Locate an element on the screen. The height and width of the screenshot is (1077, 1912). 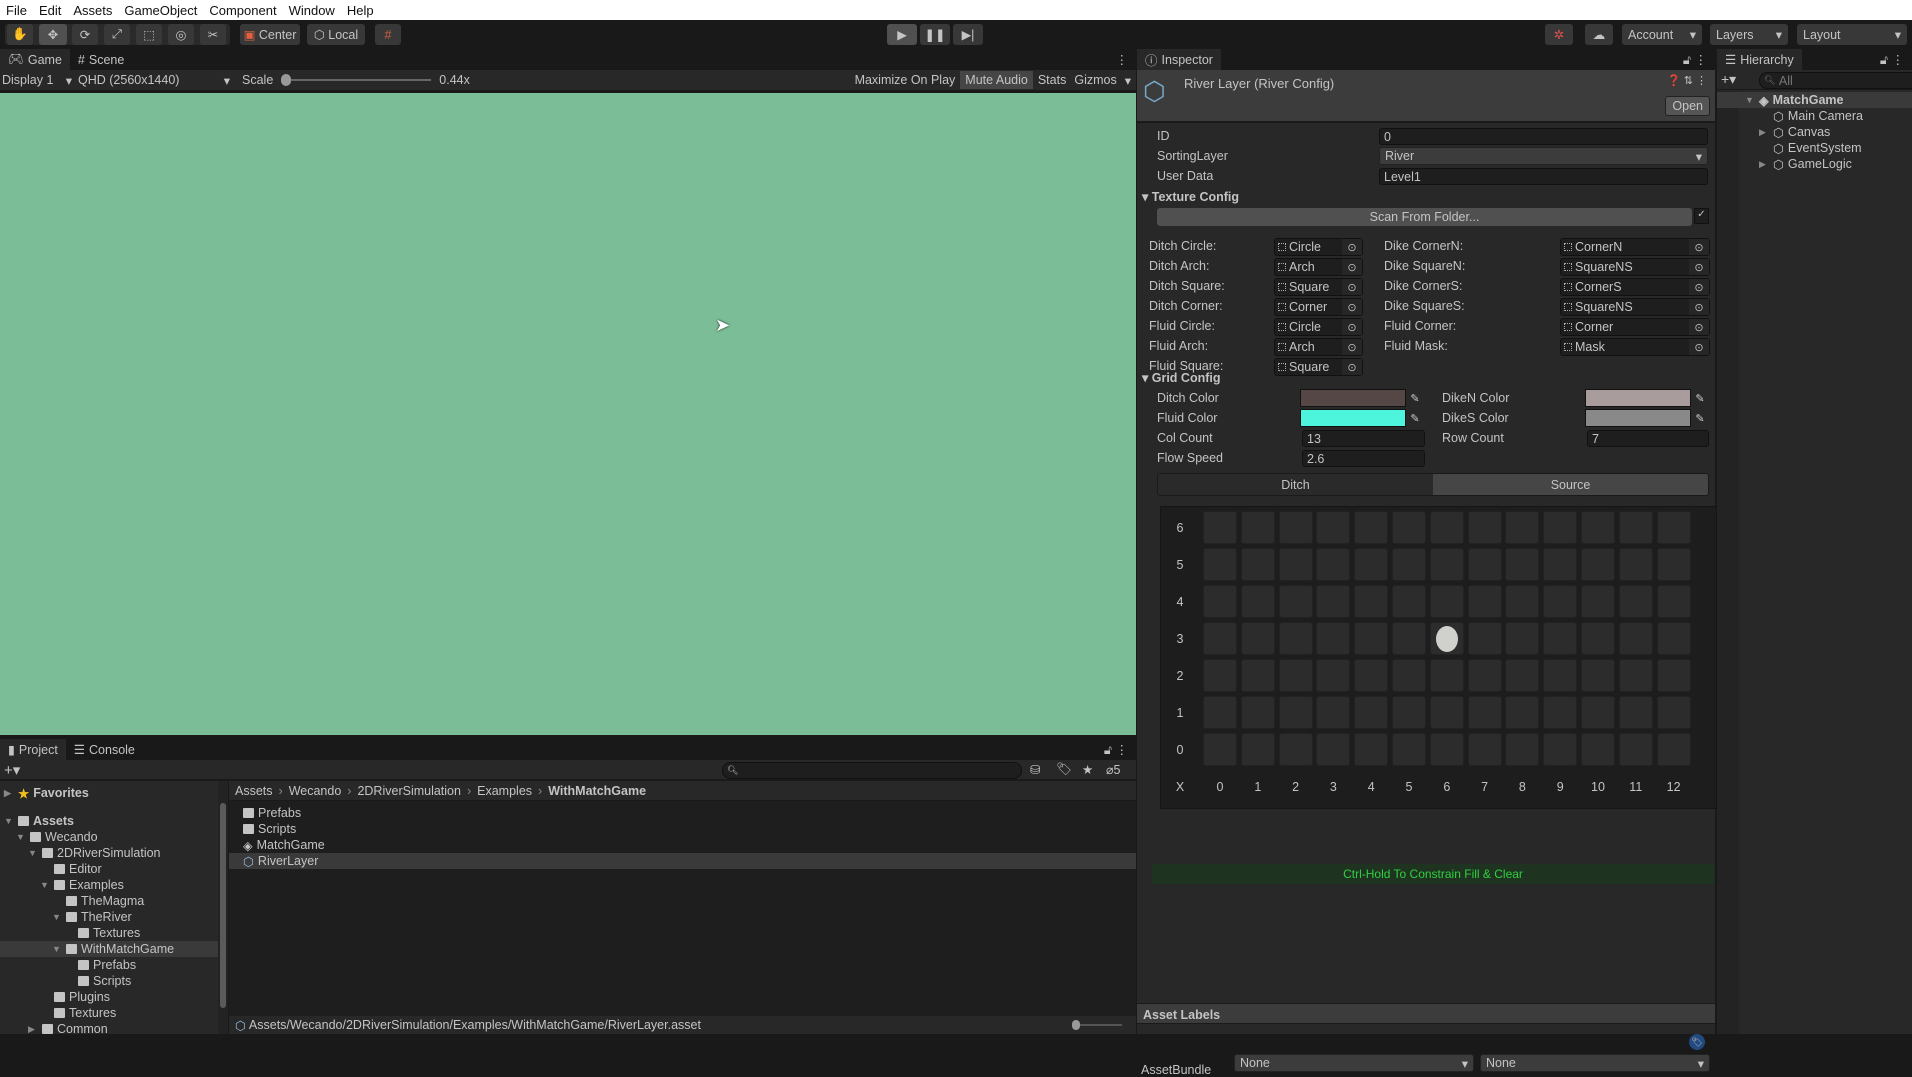
project-tree-item: ▼ TheRiver is located at coordinates (109, 917).